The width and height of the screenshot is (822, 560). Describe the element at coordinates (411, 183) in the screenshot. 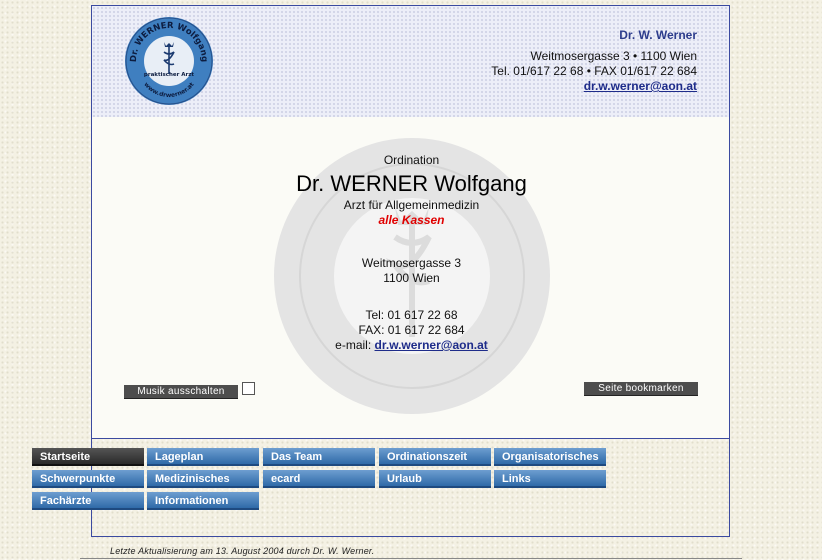

I see `doctor-name: Dr. WERNER Wolfgang` at that location.